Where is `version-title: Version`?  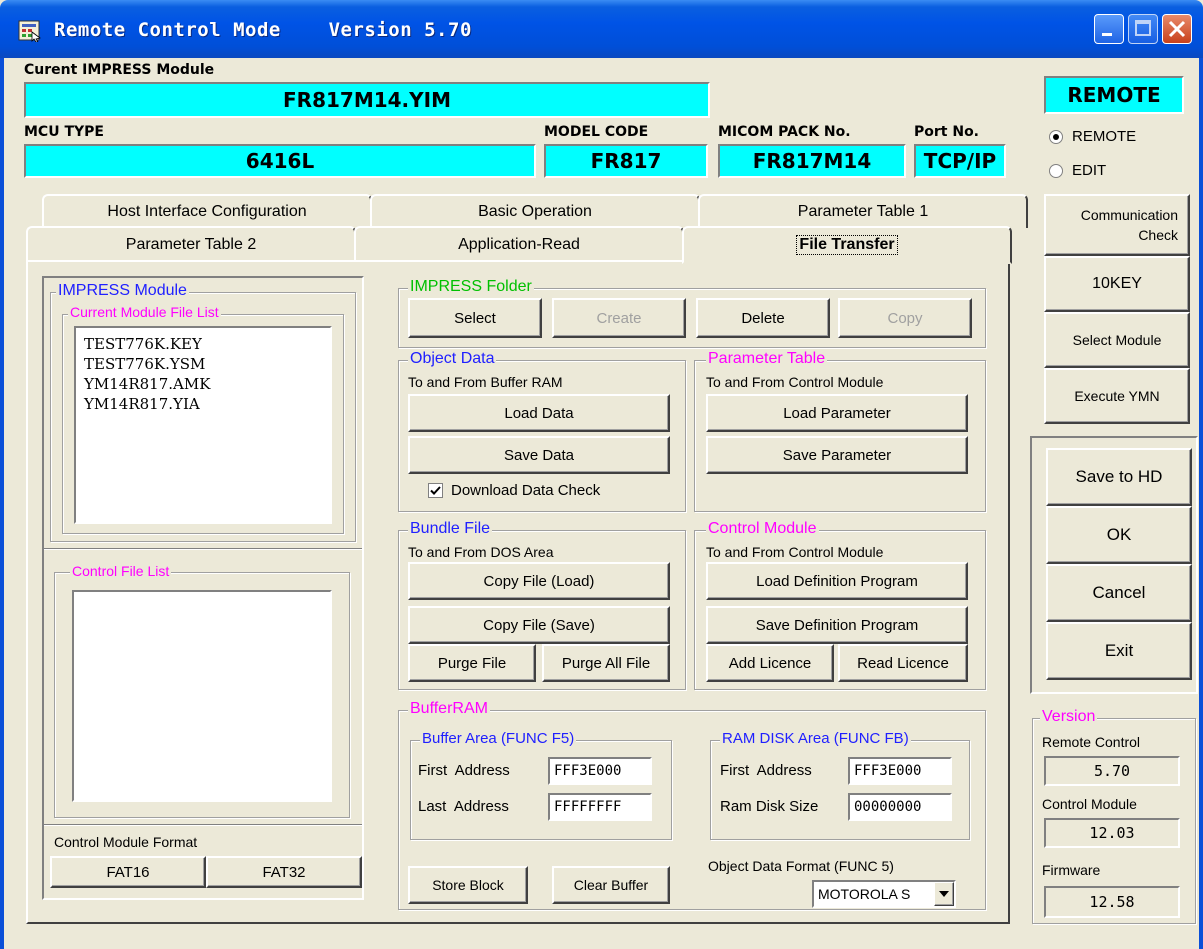
version-title: Version is located at coordinates (1069, 717).